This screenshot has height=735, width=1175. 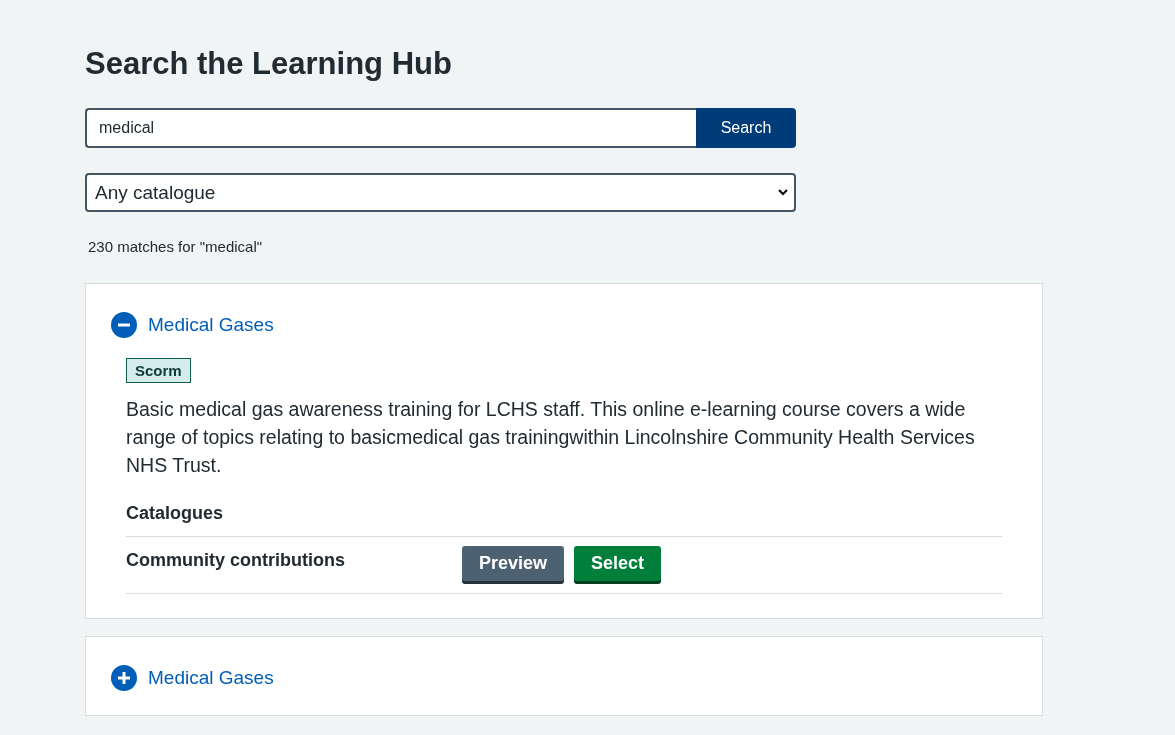 I want to click on catalogue-name: Community contributions, so click(x=236, y=560).